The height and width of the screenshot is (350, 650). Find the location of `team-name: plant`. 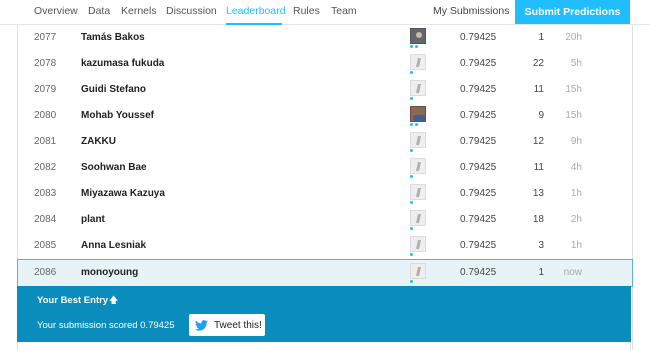

team-name: plant is located at coordinates (93, 219).